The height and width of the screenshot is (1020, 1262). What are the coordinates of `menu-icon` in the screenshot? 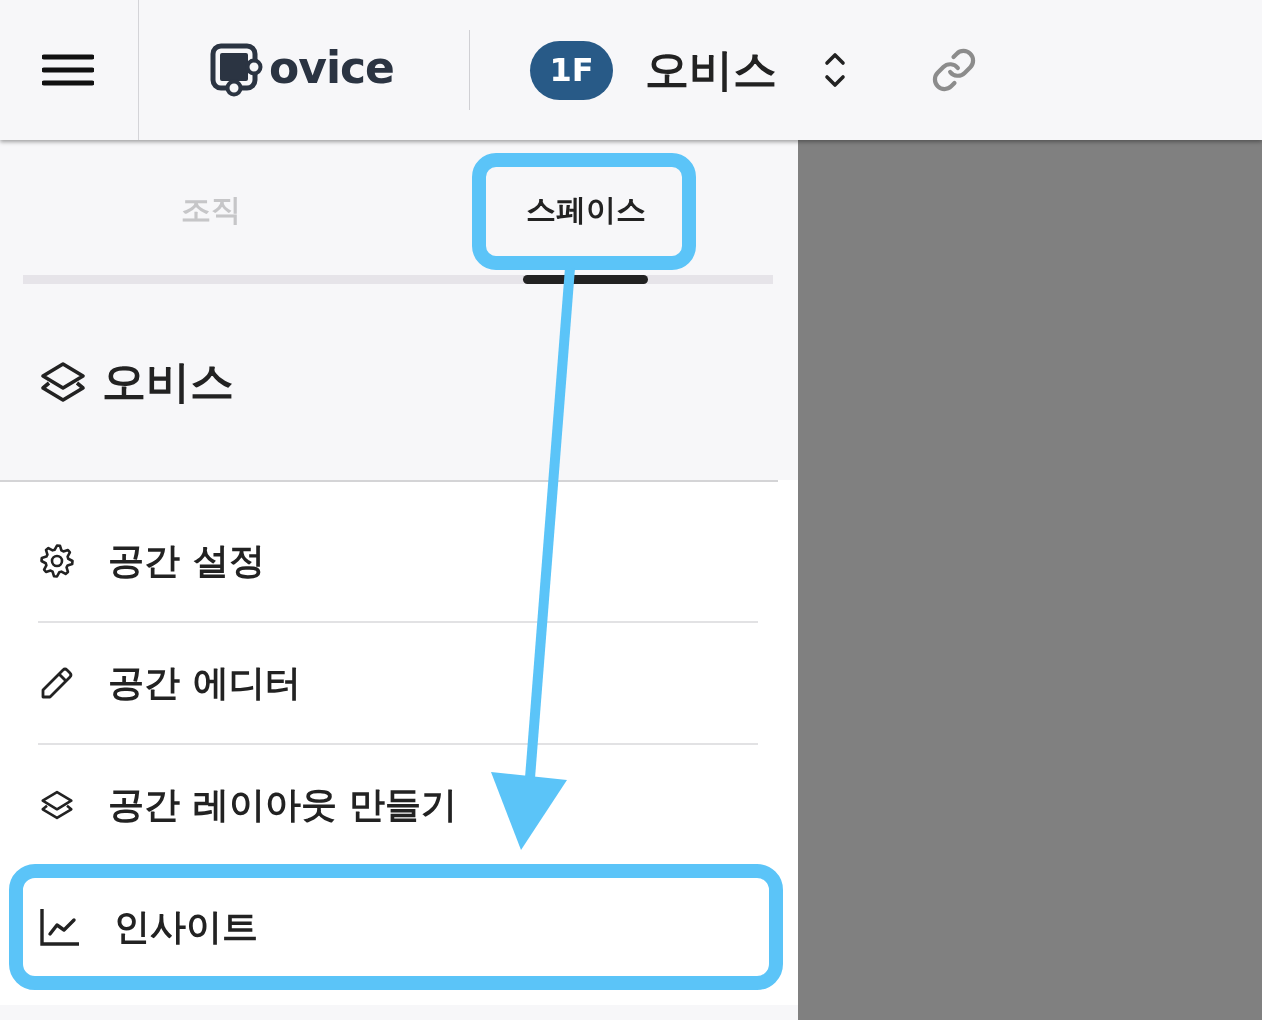 It's located at (68, 70).